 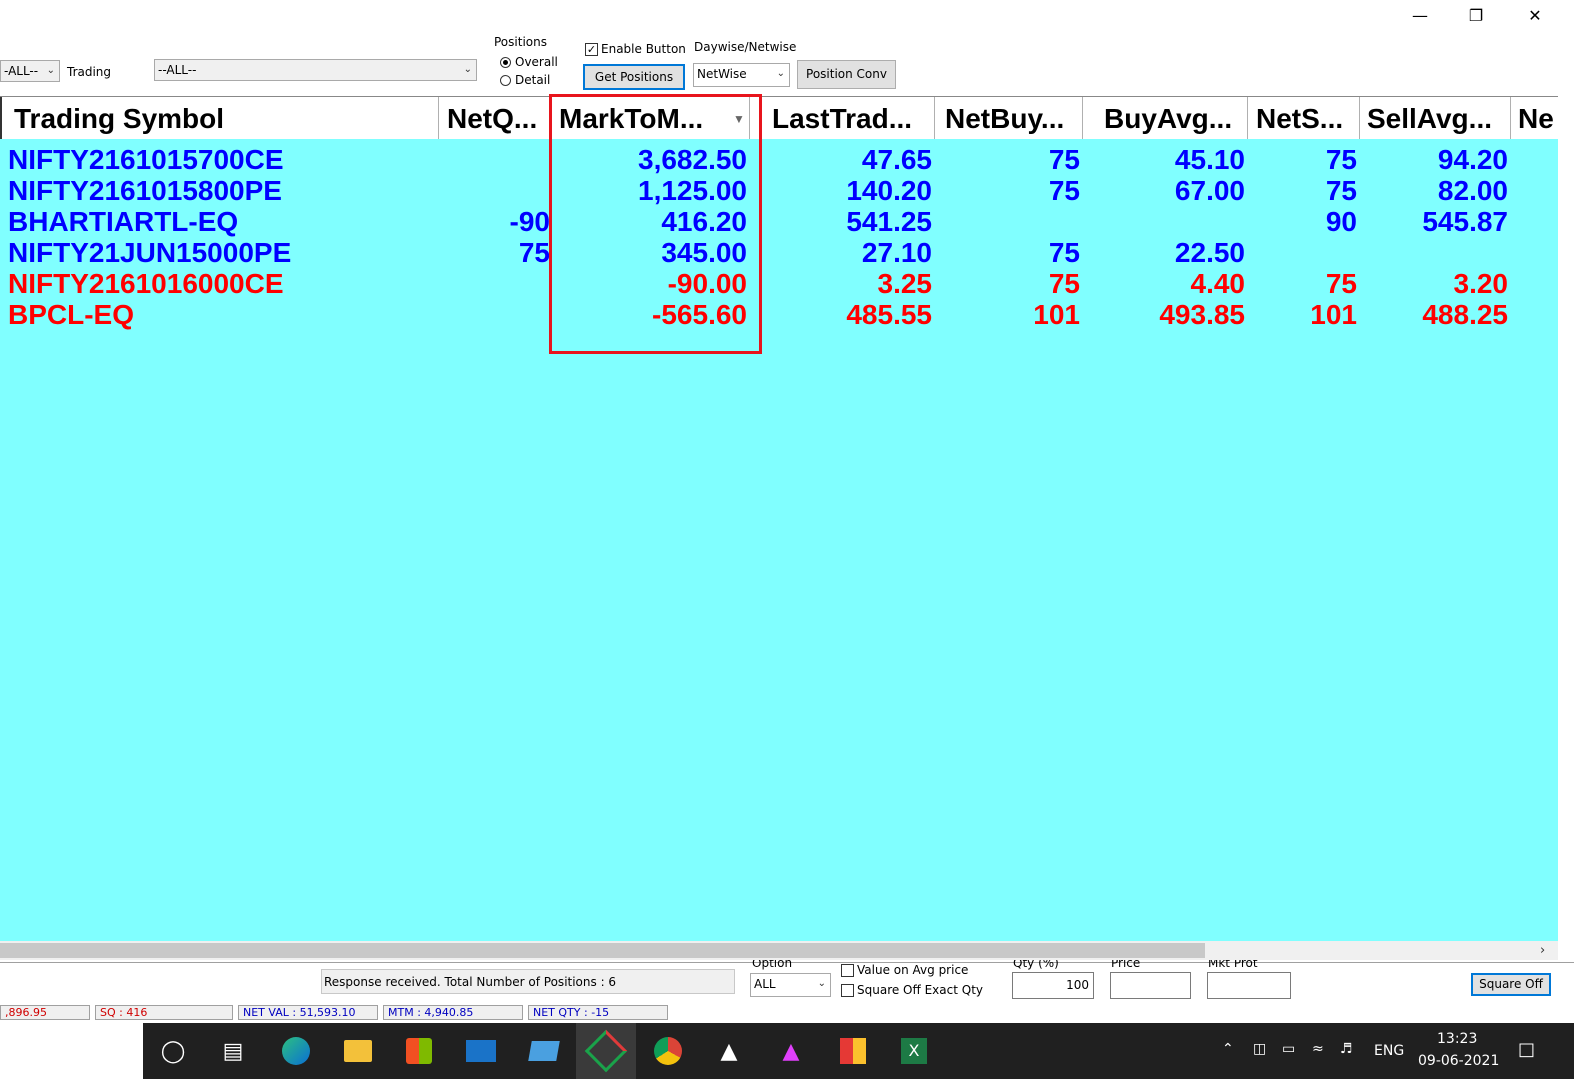 I want to click on table-row: NIFTY2161016000CE -90.00 3.25 75 4.40 75 3.20, so click(x=779, y=283).